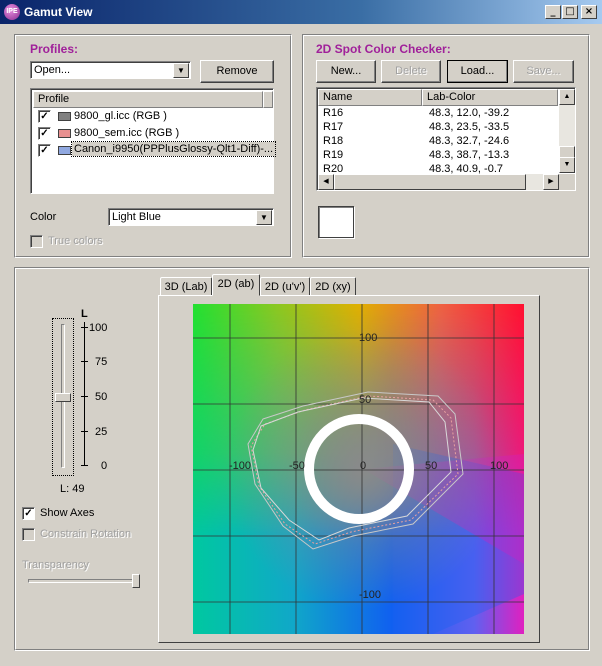 The width and height of the screenshot is (602, 666). What do you see at coordinates (43, 217) in the screenshot?
I see `color-label: Color` at bounding box center [43, 217].